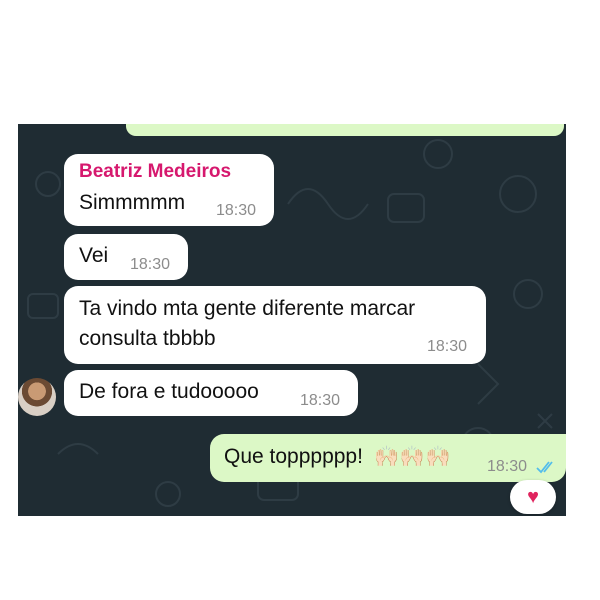 The height and width of the screenshot is (600, 600). I want to click on message-text: De fora e tudooooo, so click(169, 391).